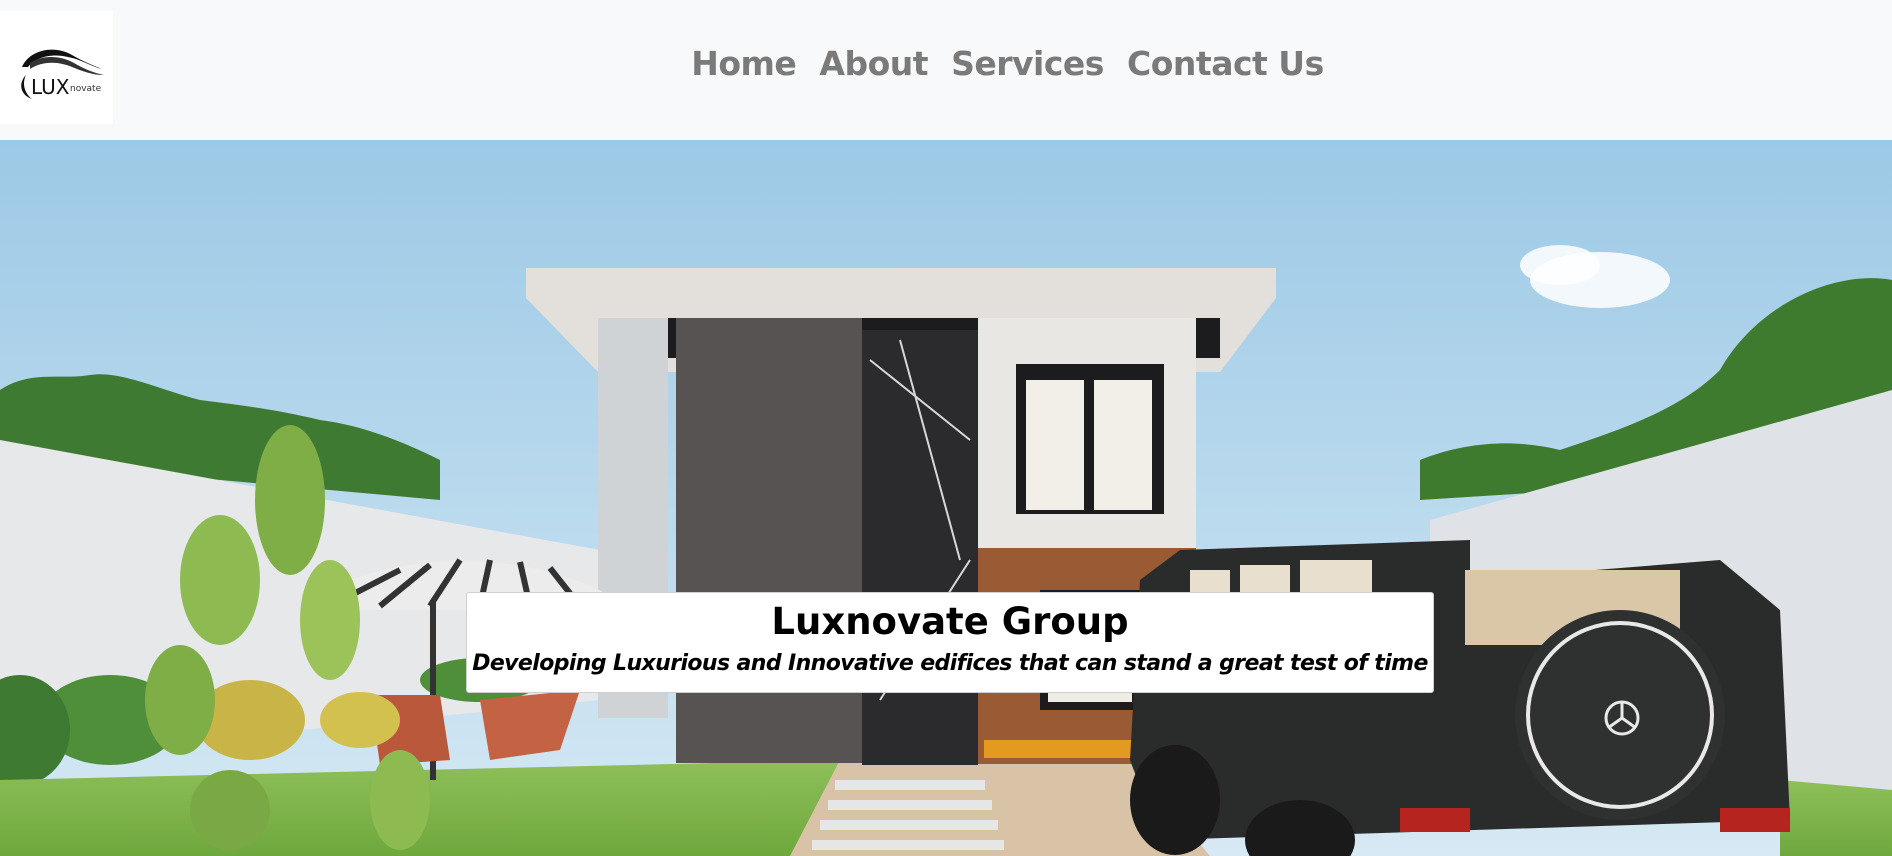  Describe the element at coordinates (1225, 63) in the screenshot. I see `nav-contact-link: Contact Us` at that location.